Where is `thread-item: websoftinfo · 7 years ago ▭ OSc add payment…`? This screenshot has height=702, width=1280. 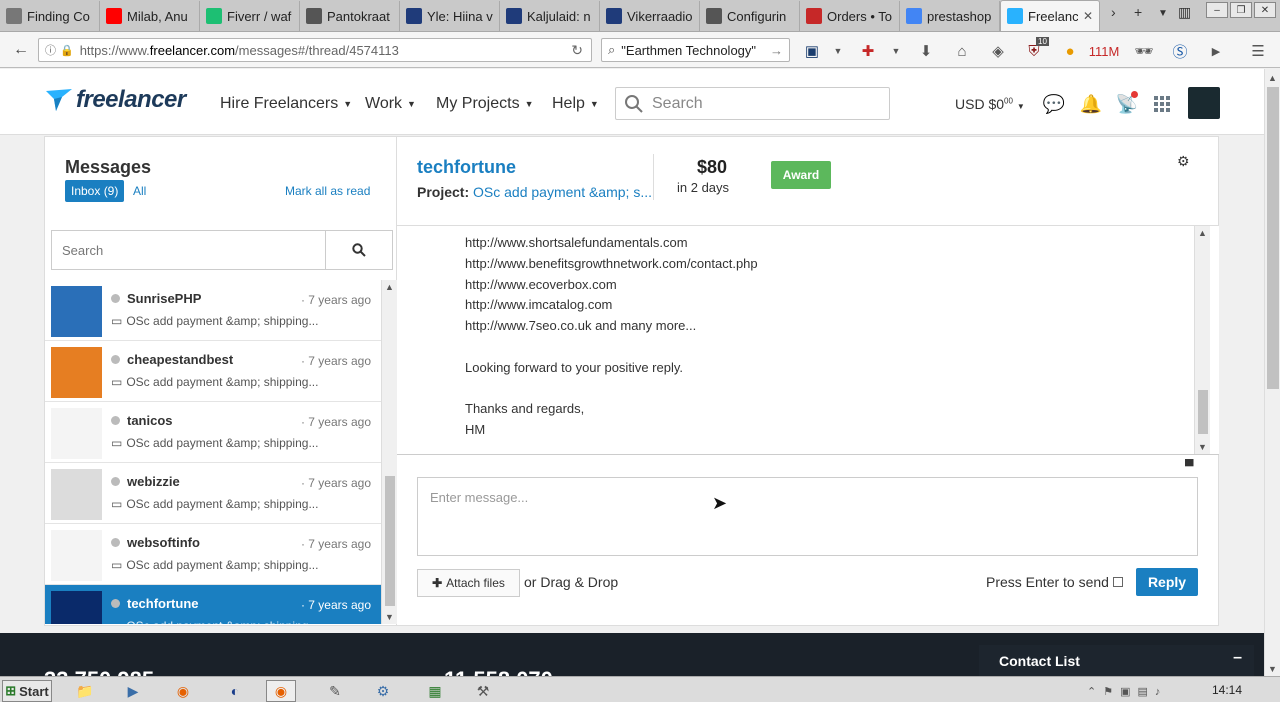
thread-item: websoftinfo · 7 years ago ▭ OSc add payment… is located at coordinates (213, 554).